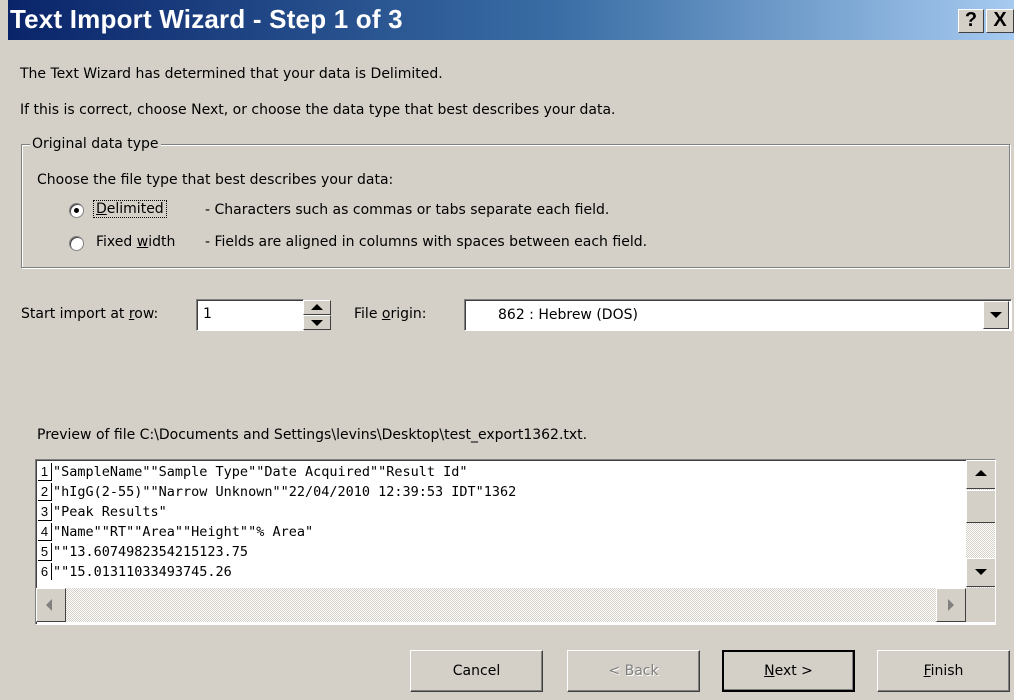 This screenshot has width=1014, height=700. What do you see at coordinates (502, 512) in the screenshot?
I see `preview-row: 3 "Peak Results"` at bounding box center [502, 512].